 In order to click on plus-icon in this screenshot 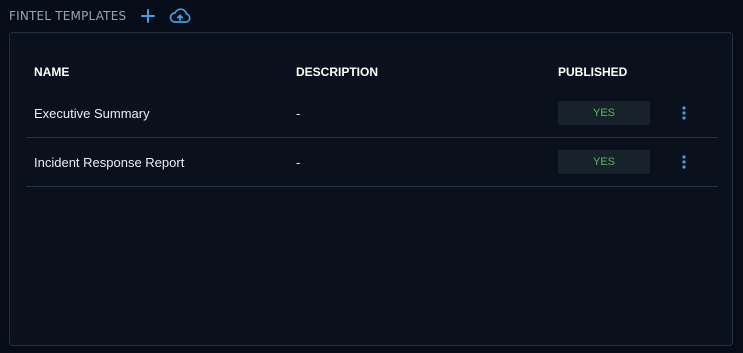, I will do `click(148, 16)`.